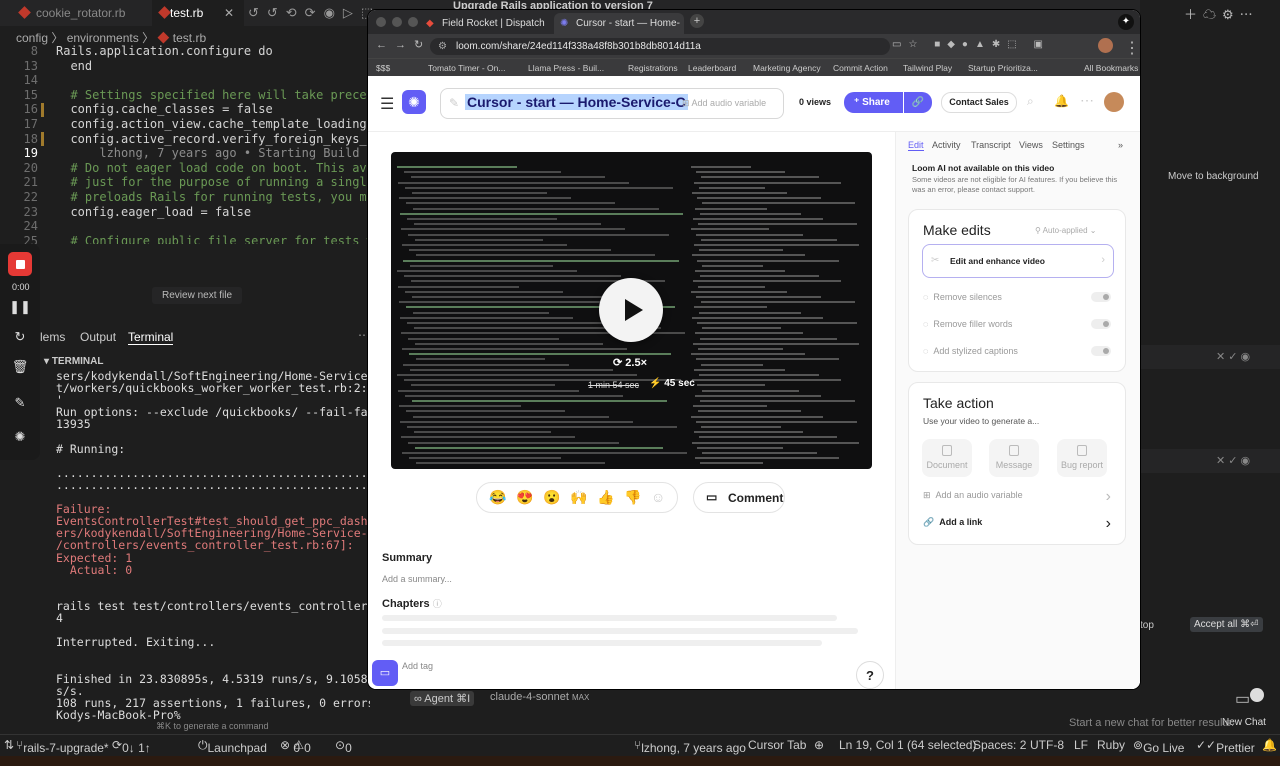  Describe the element at coordinates (1226, 624) in the screenshot. I see `accept-all-button: Accept all ⌘⏎` at that location.